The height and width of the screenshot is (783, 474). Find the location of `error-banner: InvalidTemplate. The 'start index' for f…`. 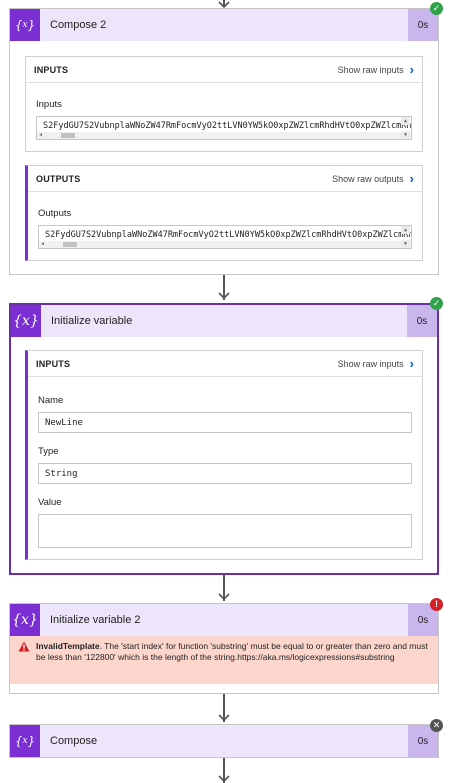

error-banner: InvalidTemplate. The 'start index' for f… is located at coordinates (224, 660).